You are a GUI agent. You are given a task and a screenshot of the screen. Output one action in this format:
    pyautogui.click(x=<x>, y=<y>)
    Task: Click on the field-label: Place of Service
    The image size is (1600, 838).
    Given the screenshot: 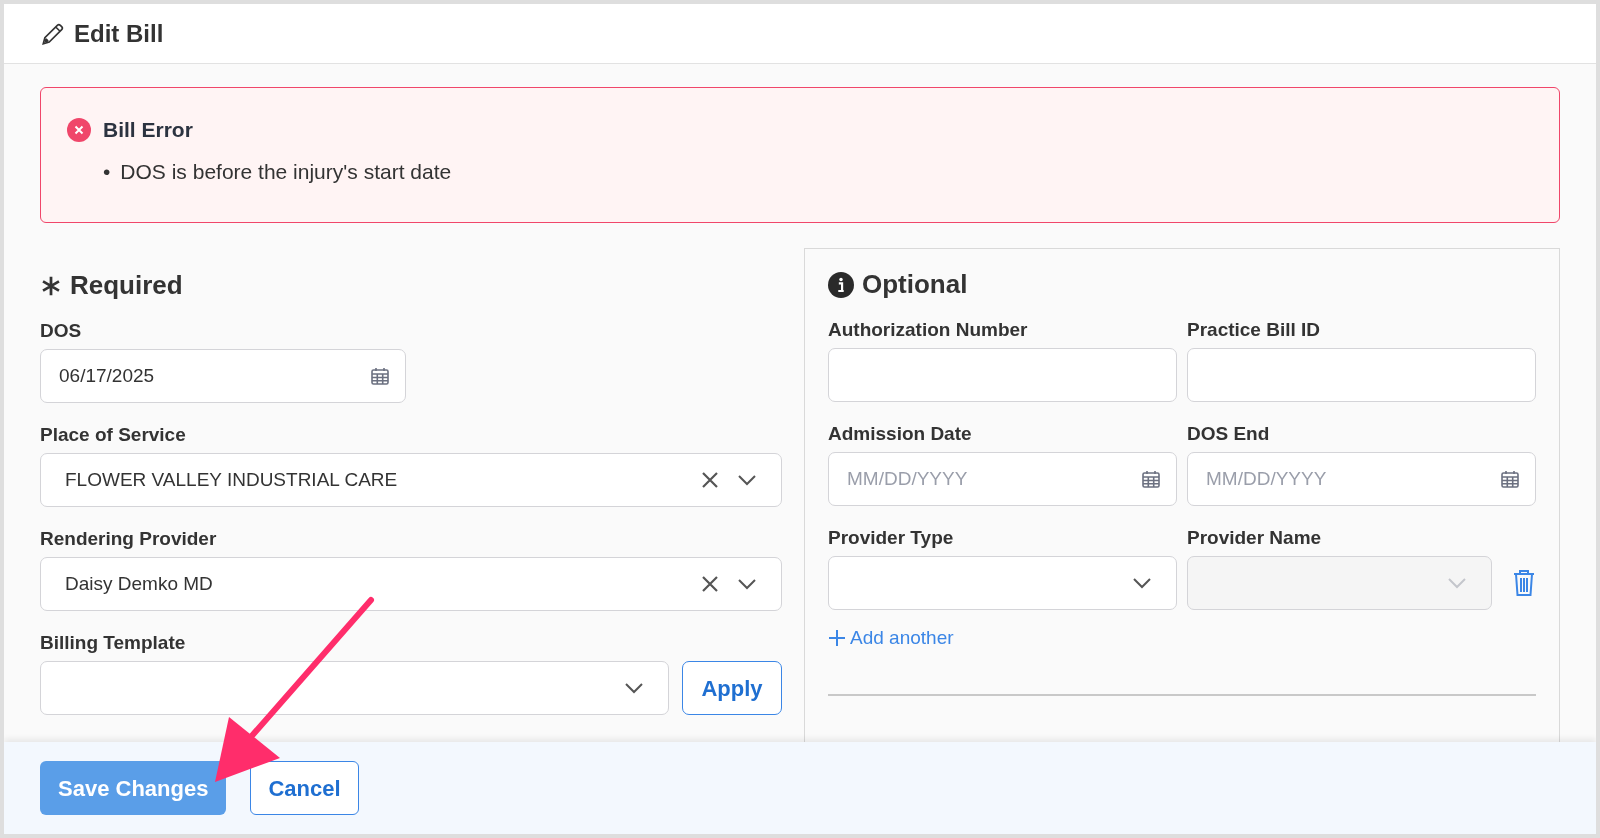 What is the action you would take?
    pyautogui.click(x=113, y=435)
    